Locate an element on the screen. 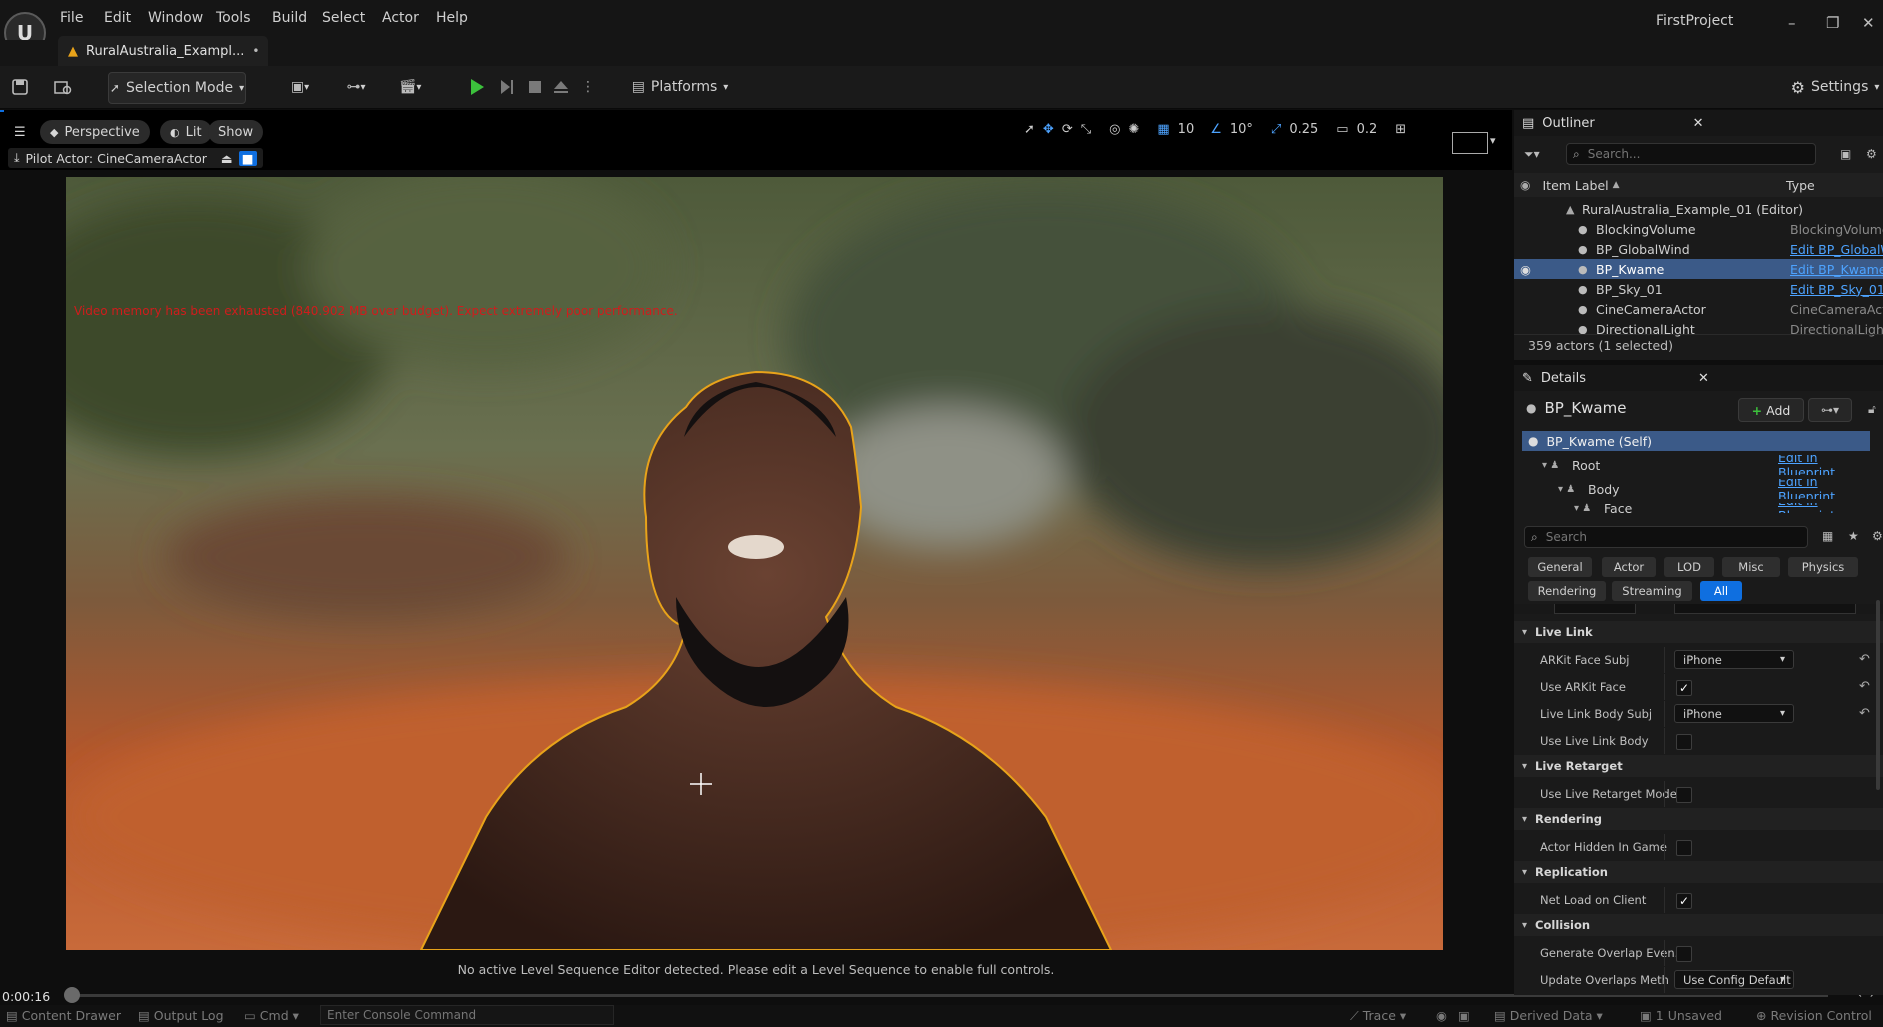 The image size is (1883, 1027). outliner-search: ⌕ is located at coordinates (1691, 154).